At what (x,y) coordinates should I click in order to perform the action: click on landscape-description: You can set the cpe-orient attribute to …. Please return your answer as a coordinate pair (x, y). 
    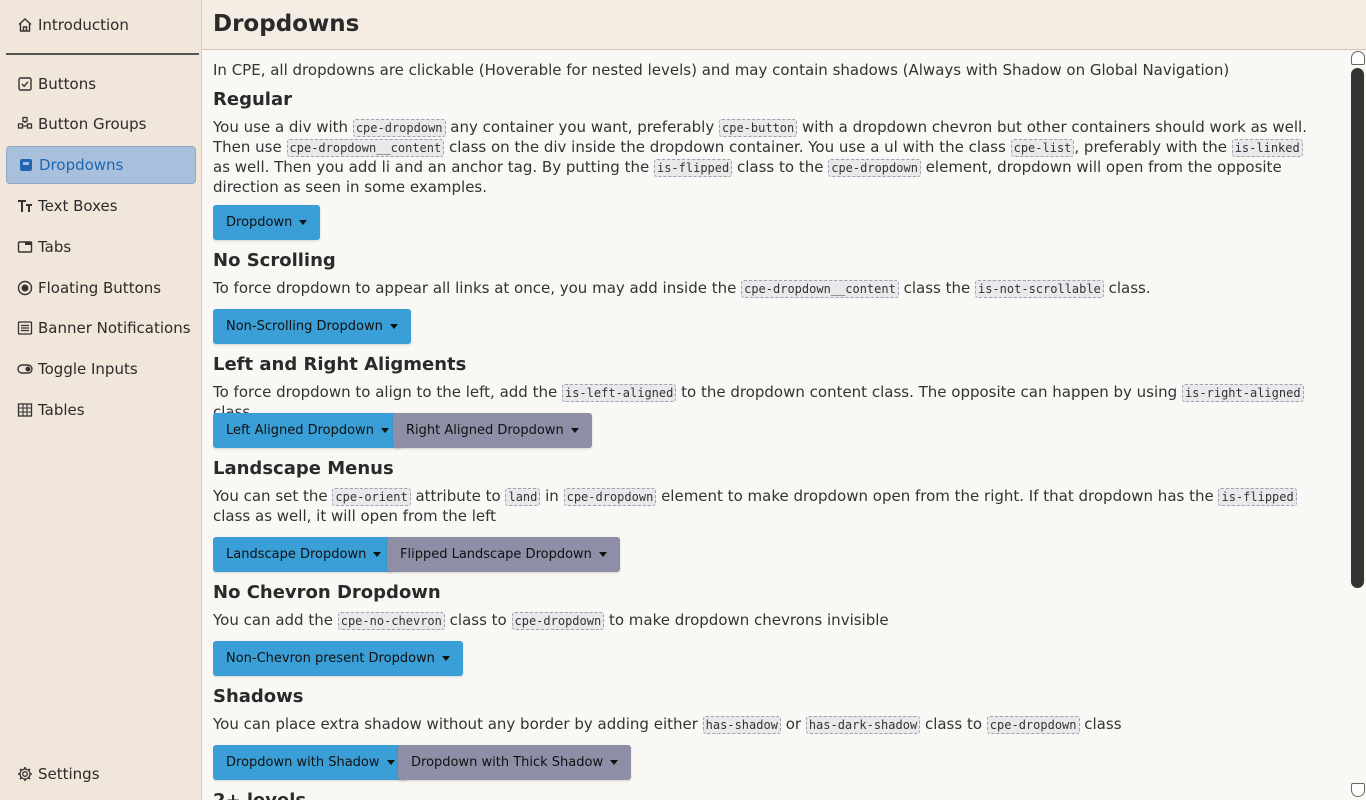
    Looking at the image, I should click on (768, 506).